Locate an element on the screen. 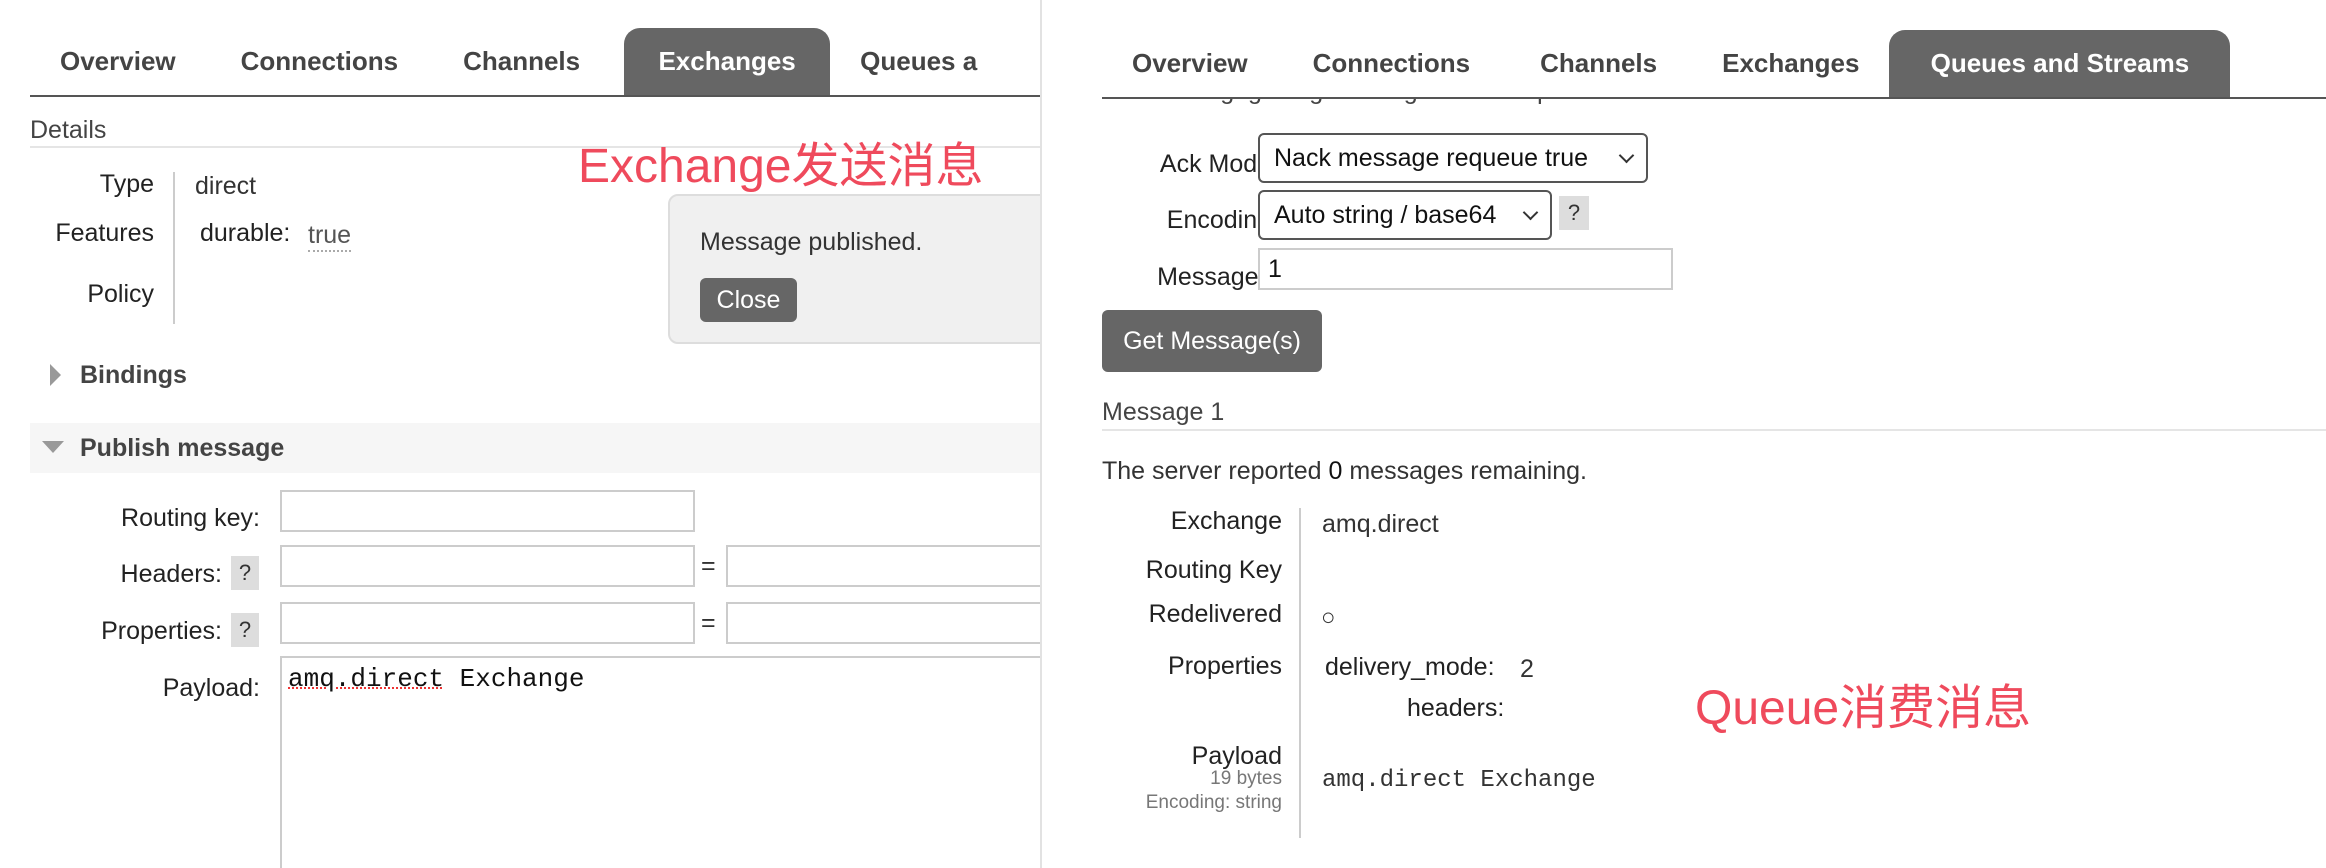 The image size is (2326, 868). type-label: Type is located at coordinates (126, 184).